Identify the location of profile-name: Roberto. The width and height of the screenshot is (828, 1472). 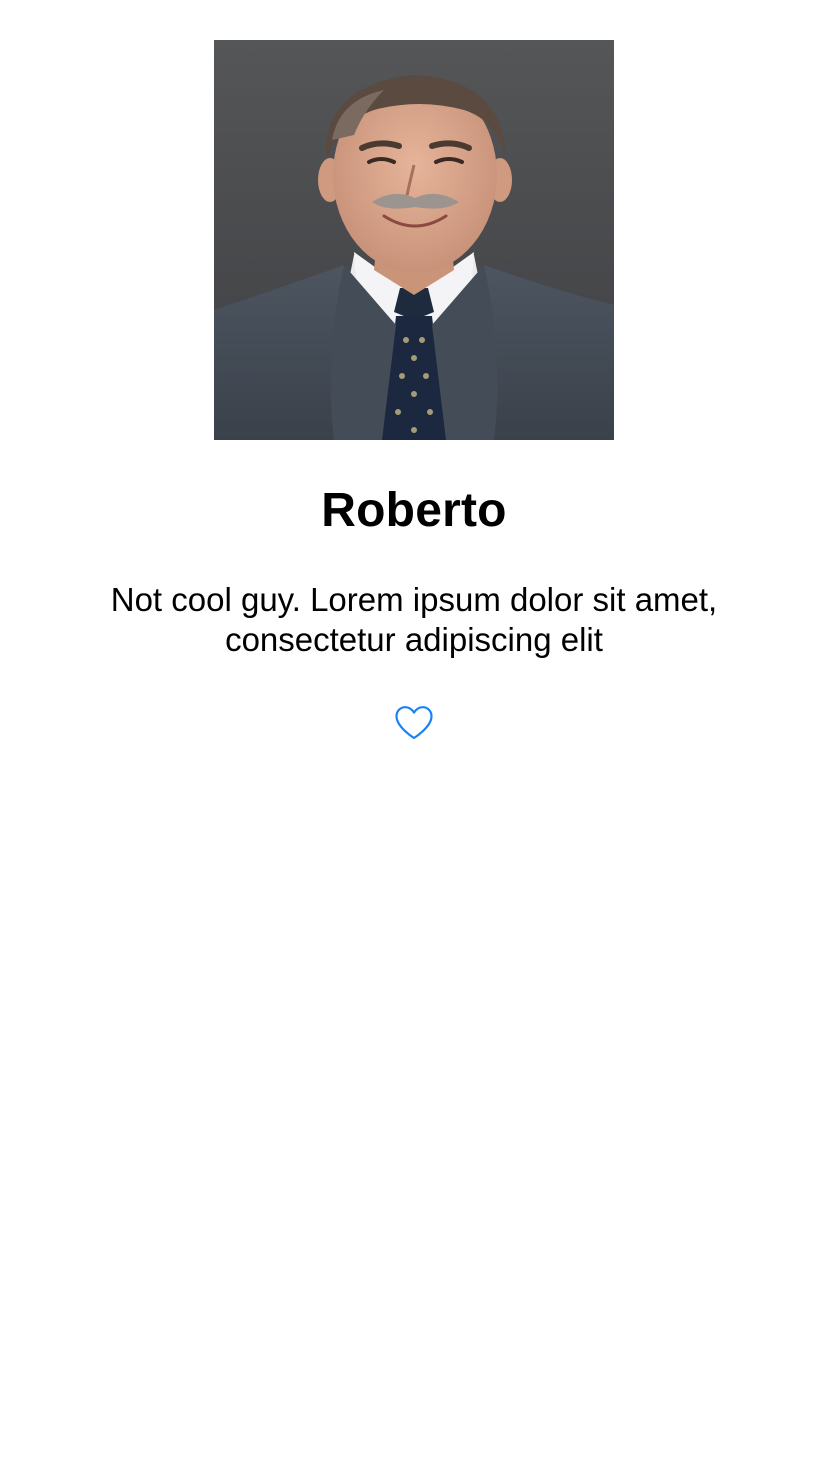
(414, 510).